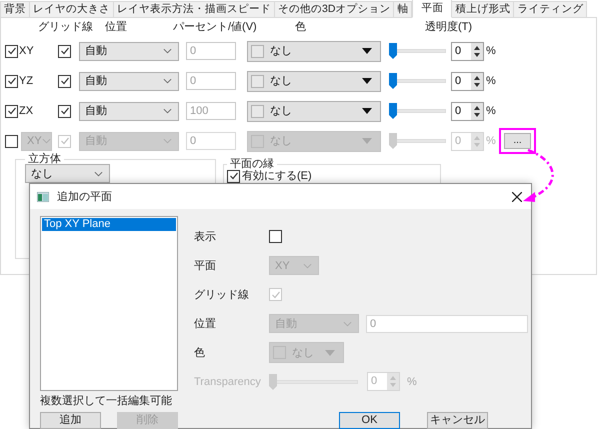 This screenshot has height=429, width=600. I want to click on checkbox-label: 有効にする(E), so click(277, 176).